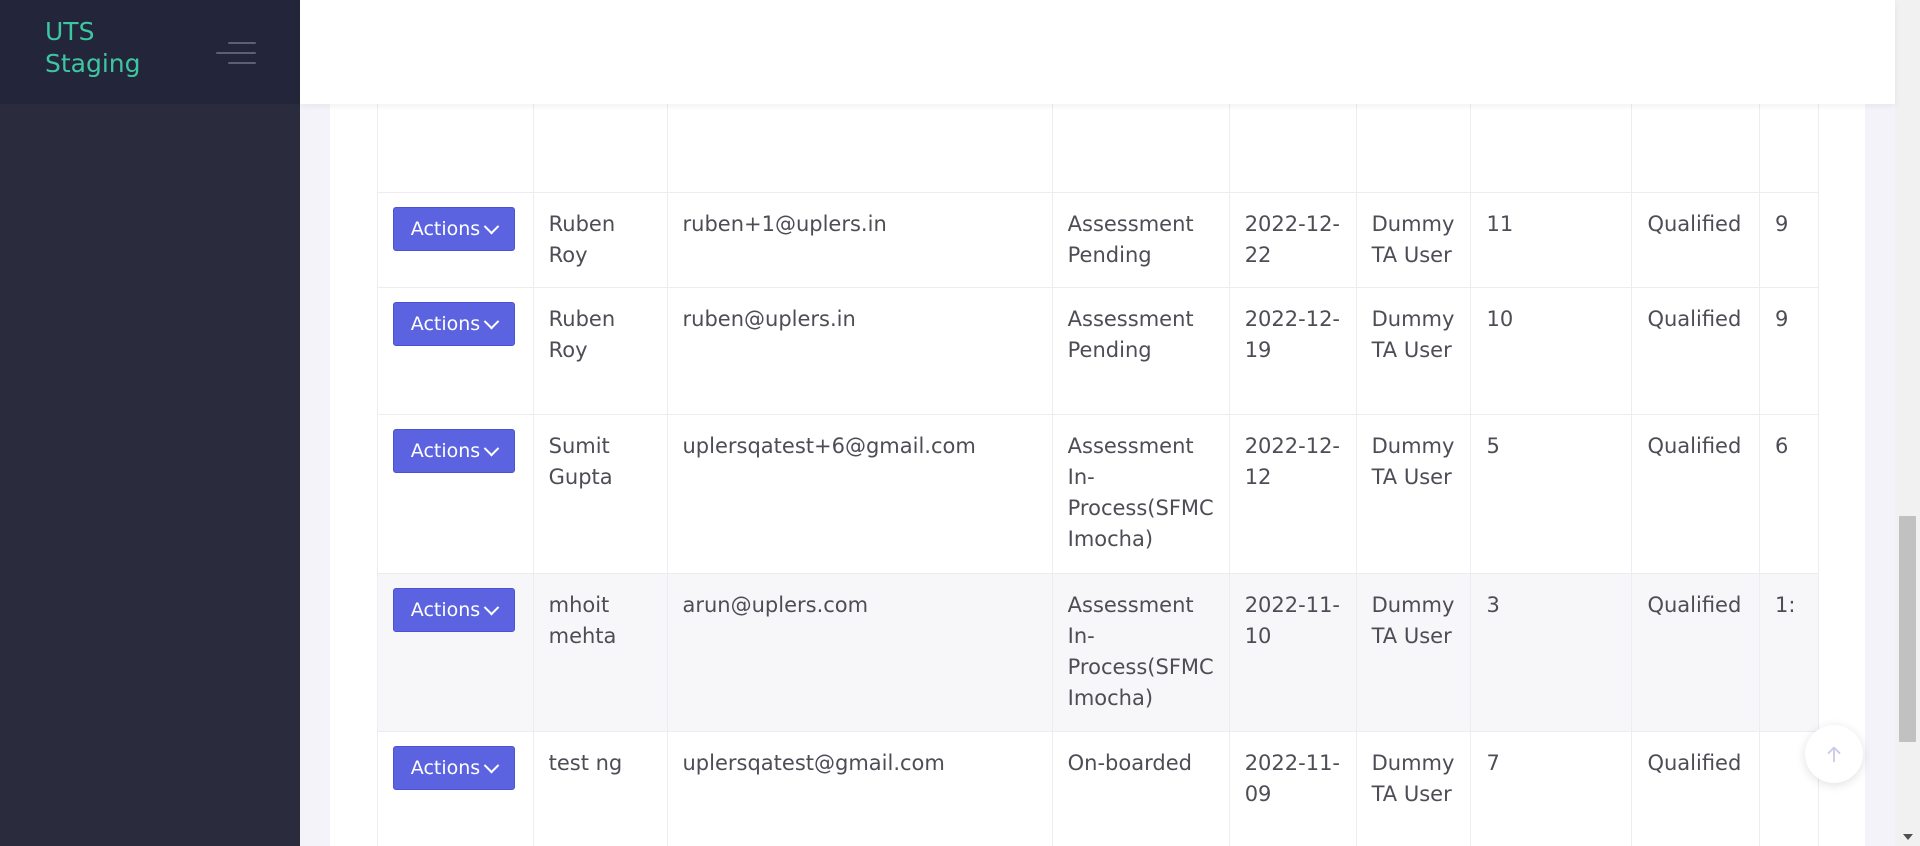 Image resolution: width=1920 pixels, height=846 pixels. Describe the element at coordinates (1551, 652) in the screenshot. I see `candidate-count: 3` at that location.